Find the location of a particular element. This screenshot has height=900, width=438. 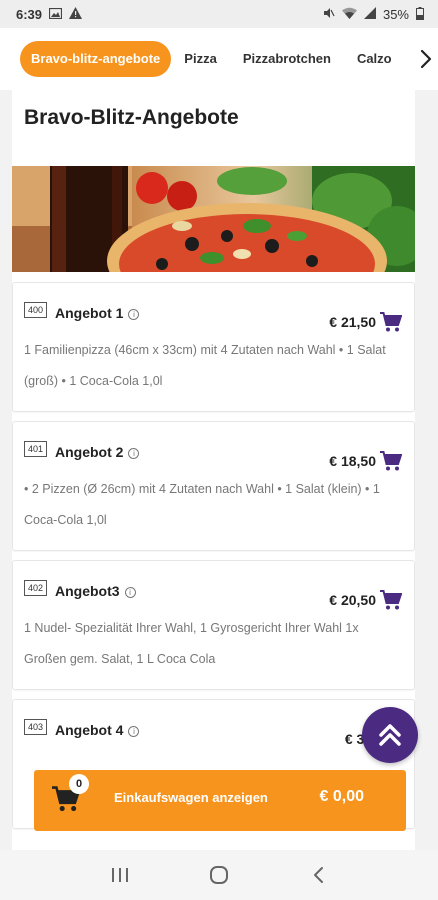

recent-apps-icon is located at coordinates (119, 875).